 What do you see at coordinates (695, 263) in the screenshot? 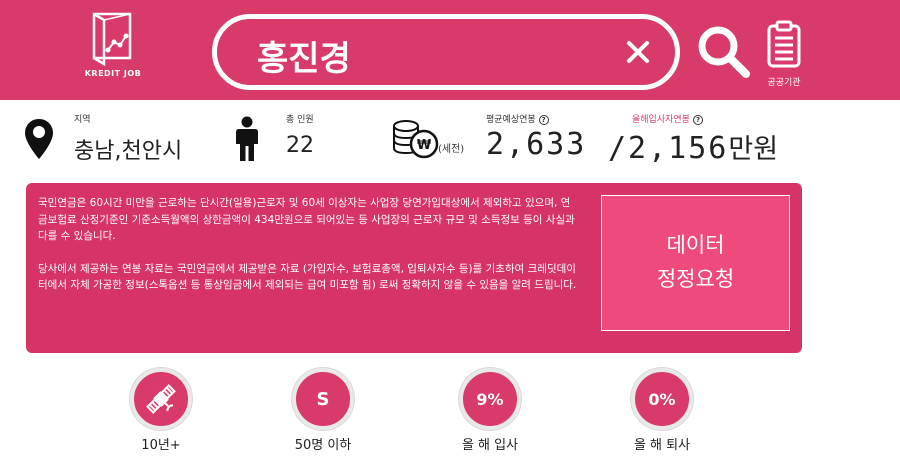
I see `data-correction-request-button: 데이터 정정요청` at bounding box center [695, 263].